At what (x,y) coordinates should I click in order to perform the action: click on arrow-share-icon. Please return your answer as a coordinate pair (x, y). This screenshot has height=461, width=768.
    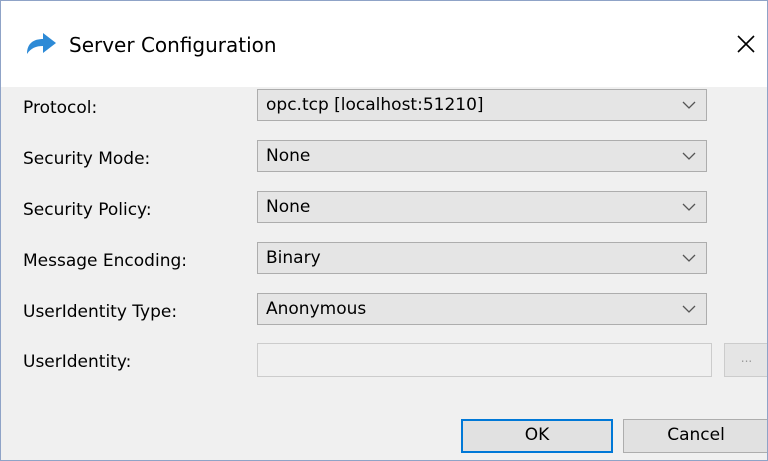
    Looking at the image, I should click on (41, 43).